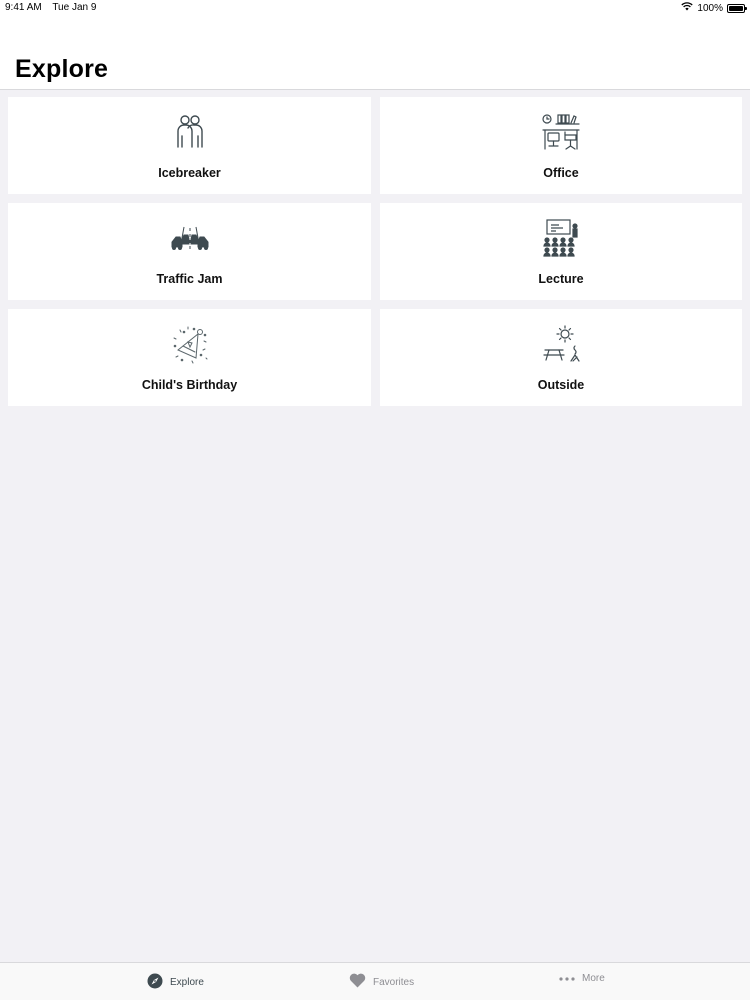 Image resolution: width=750 pixels, height=1000 pixels. What do you see at coordinates (74, 7) in the screenshot?
I see `status-date: Tue Jan 9` at bounding box center [74, 7].